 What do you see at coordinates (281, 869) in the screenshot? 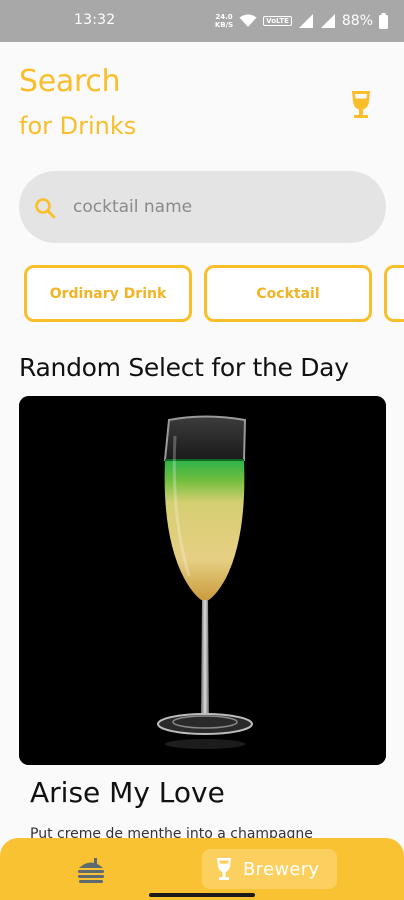
I see `nav-brewery-label: Brewery` at bounding box center [281, 869].